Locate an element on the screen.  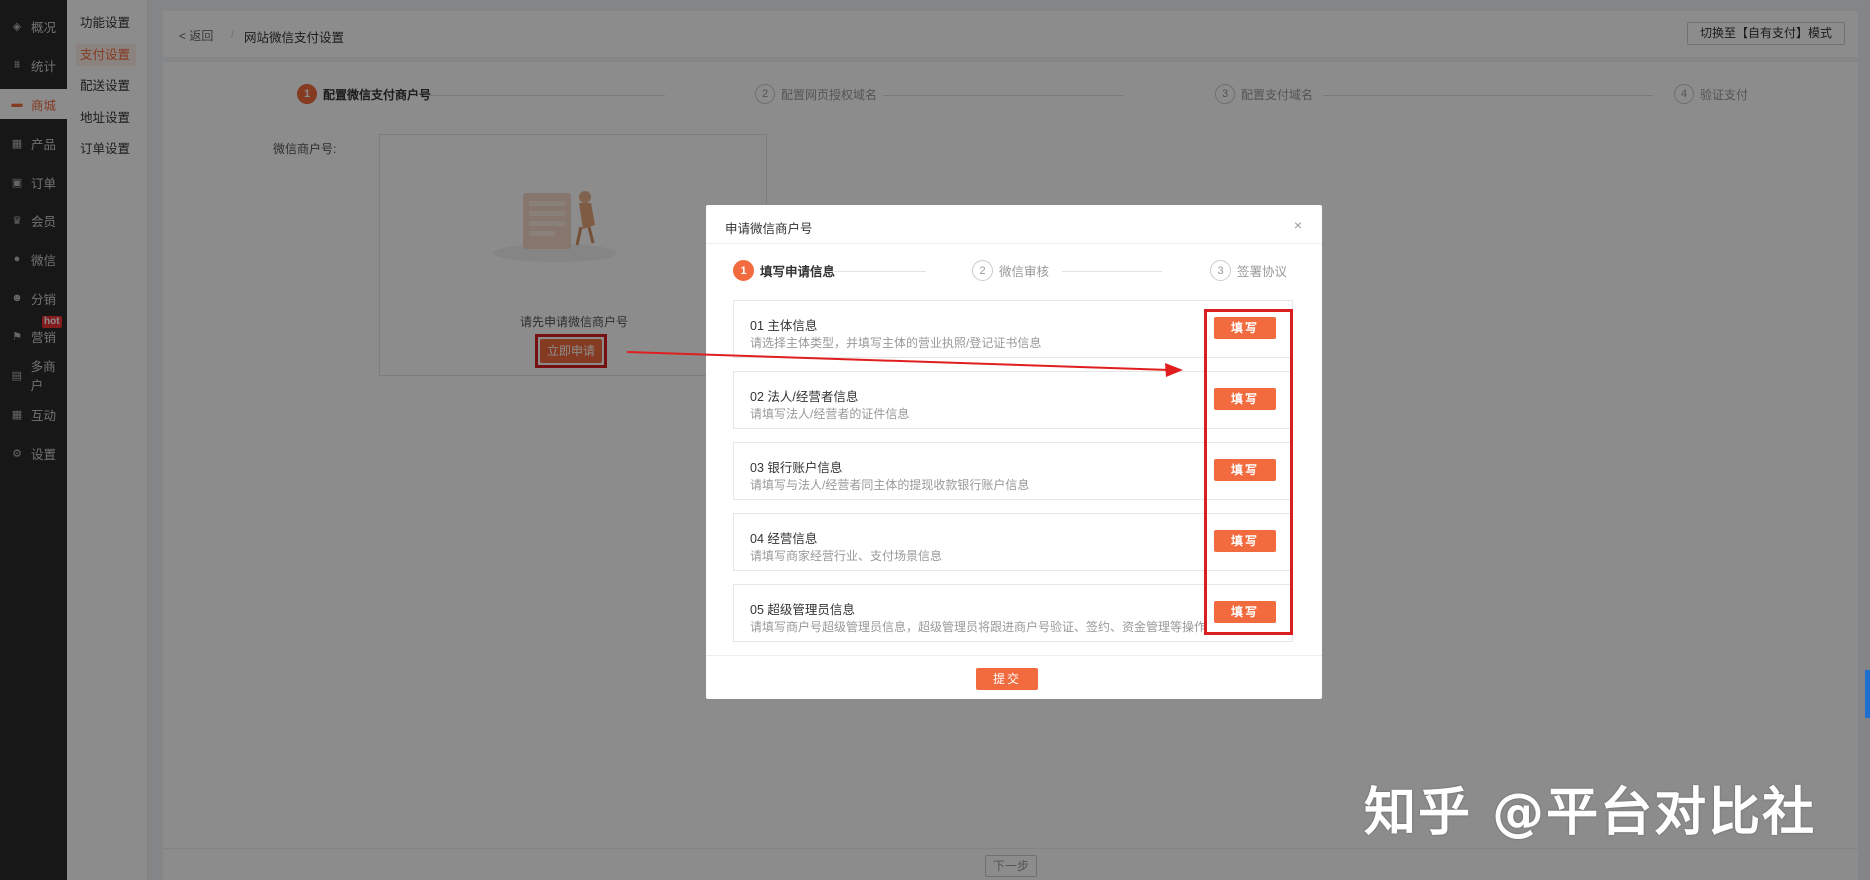
modal-step-3: 3 签署协议 is located at coordinates (1248, 270).